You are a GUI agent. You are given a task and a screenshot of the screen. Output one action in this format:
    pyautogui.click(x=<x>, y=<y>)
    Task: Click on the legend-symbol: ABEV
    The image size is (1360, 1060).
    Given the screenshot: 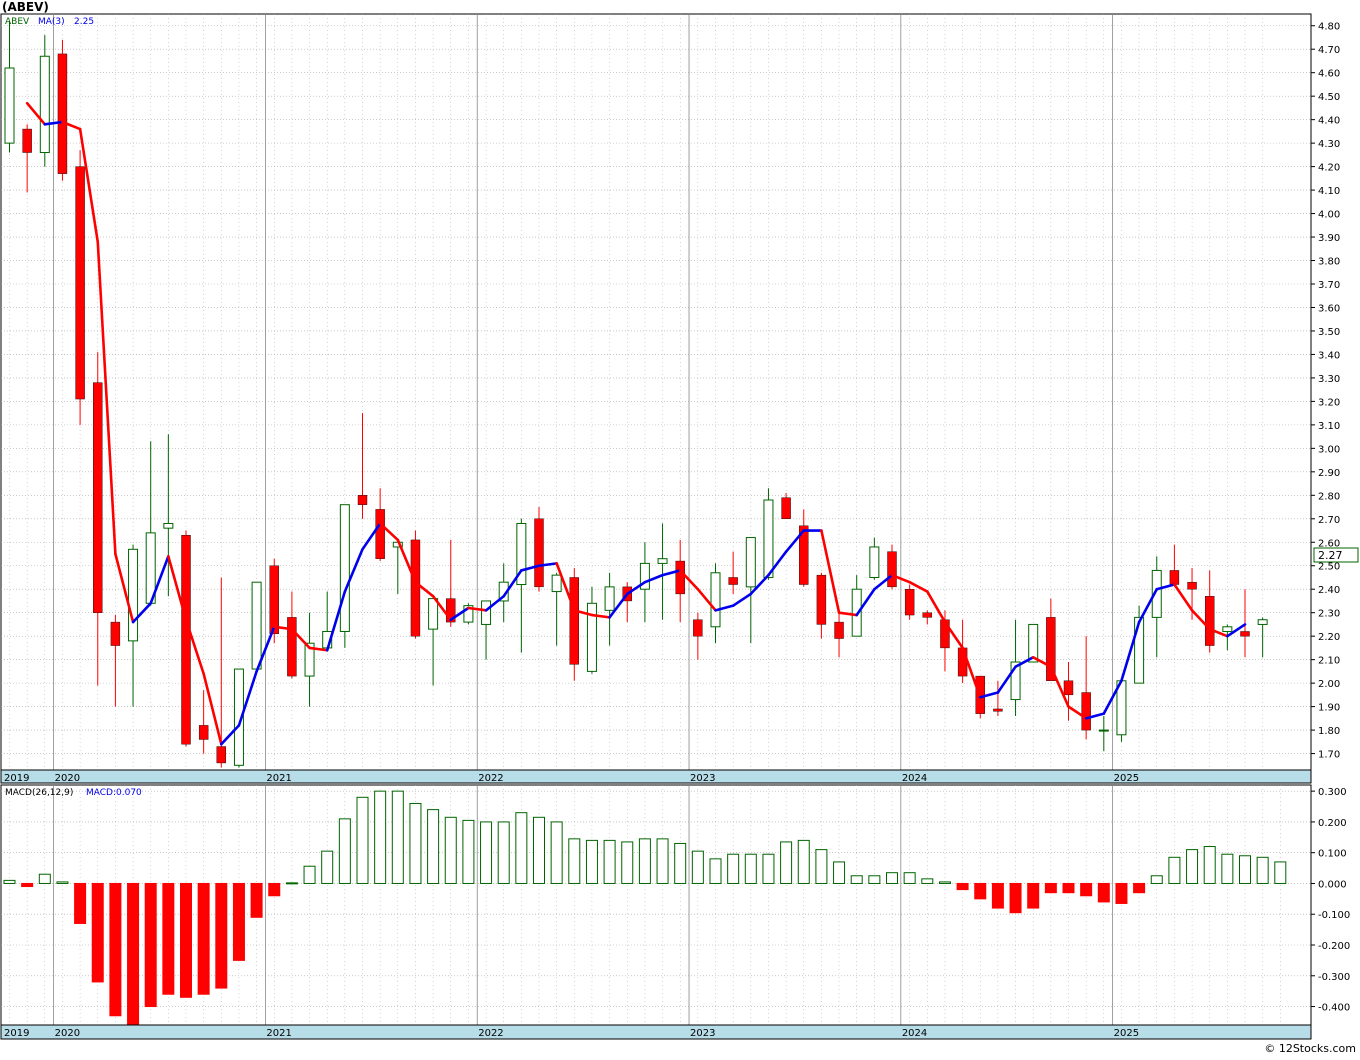 What is the action you would take?
    pyautogui.click(x=17, y=22)
    